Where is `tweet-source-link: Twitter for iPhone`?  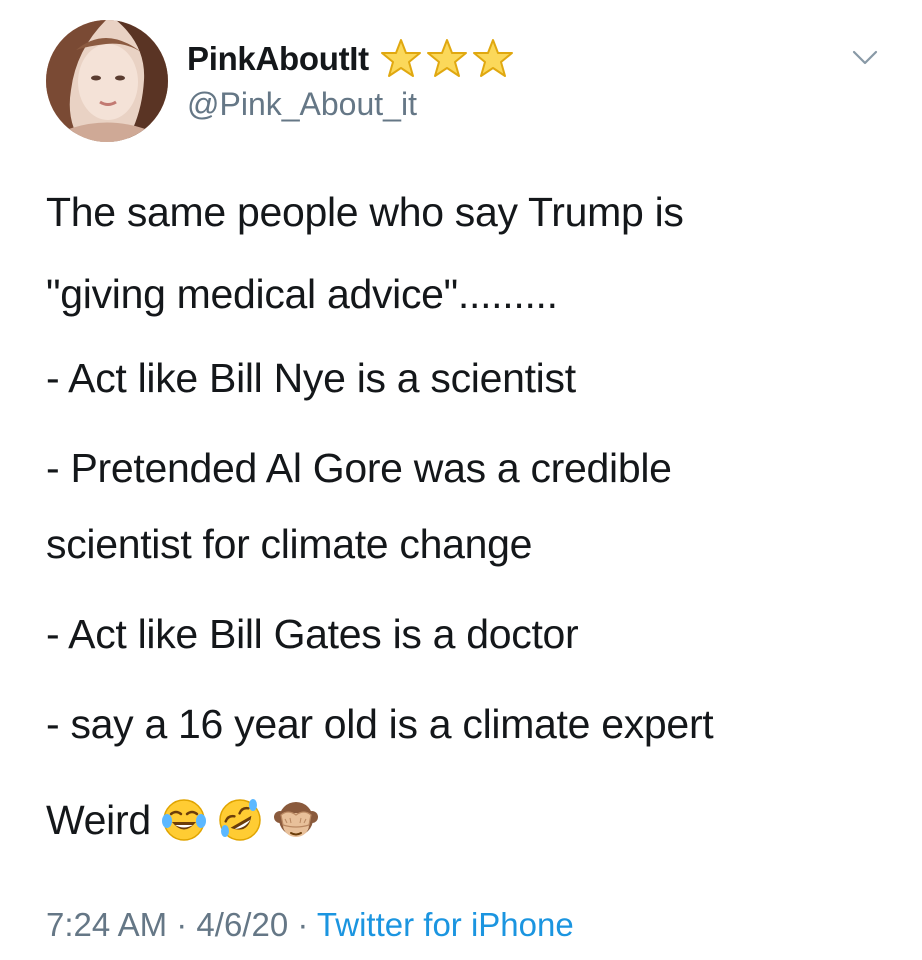
tweet-source-link: Twitter for iPhone is located at coordinates (445, 924).